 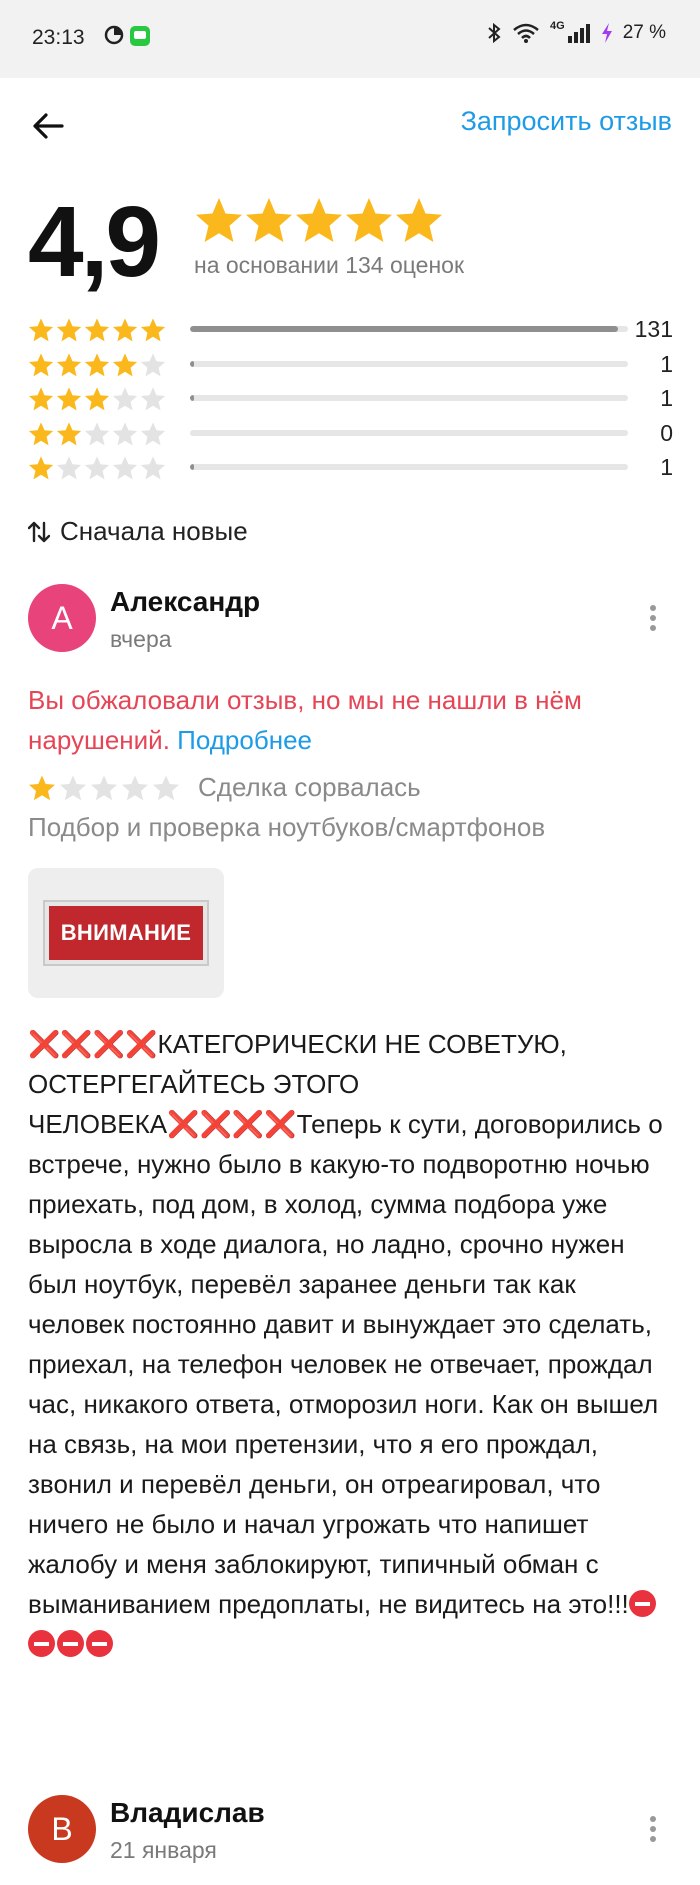 What do you see at coordinates (350, 39) in the screenshot?
I see `status-bar: 23:13 4G 27 %` at bounding box center [350, 39].